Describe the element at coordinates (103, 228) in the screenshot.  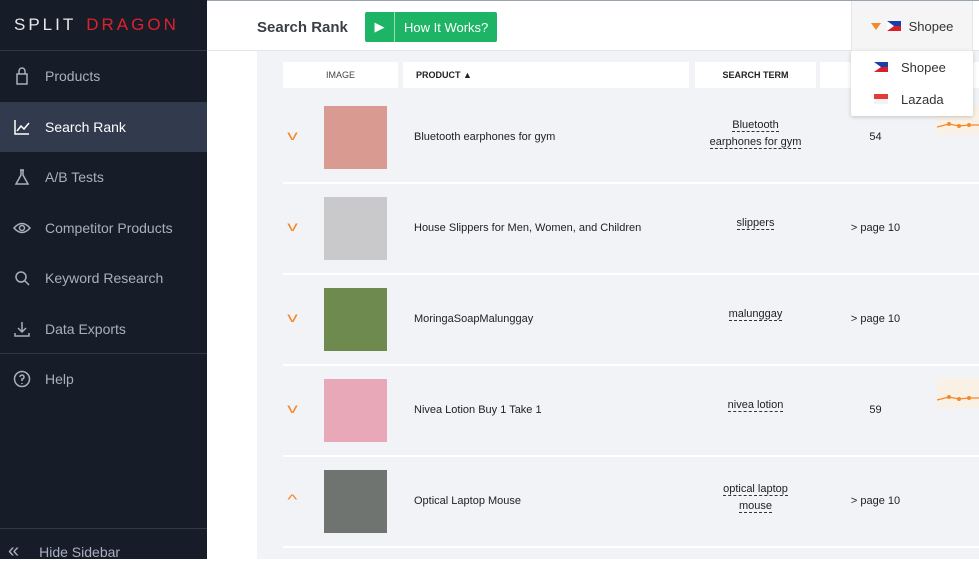
I see `sidebar-item-competitor-products: Competitor Products` at that location.